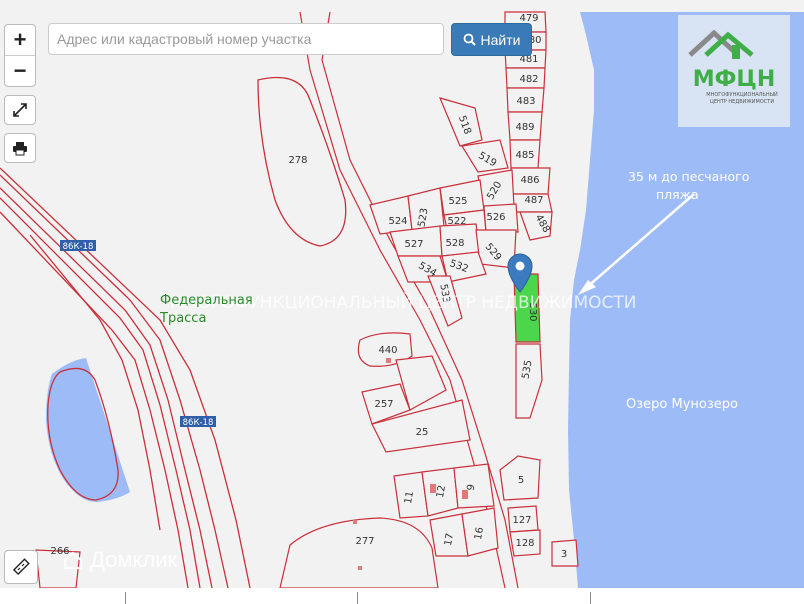 This screenshot has height=604, width=804. Describe the element at coordinates (524, 543) in the screenshot. I see `parcel-label: 128` at that location.